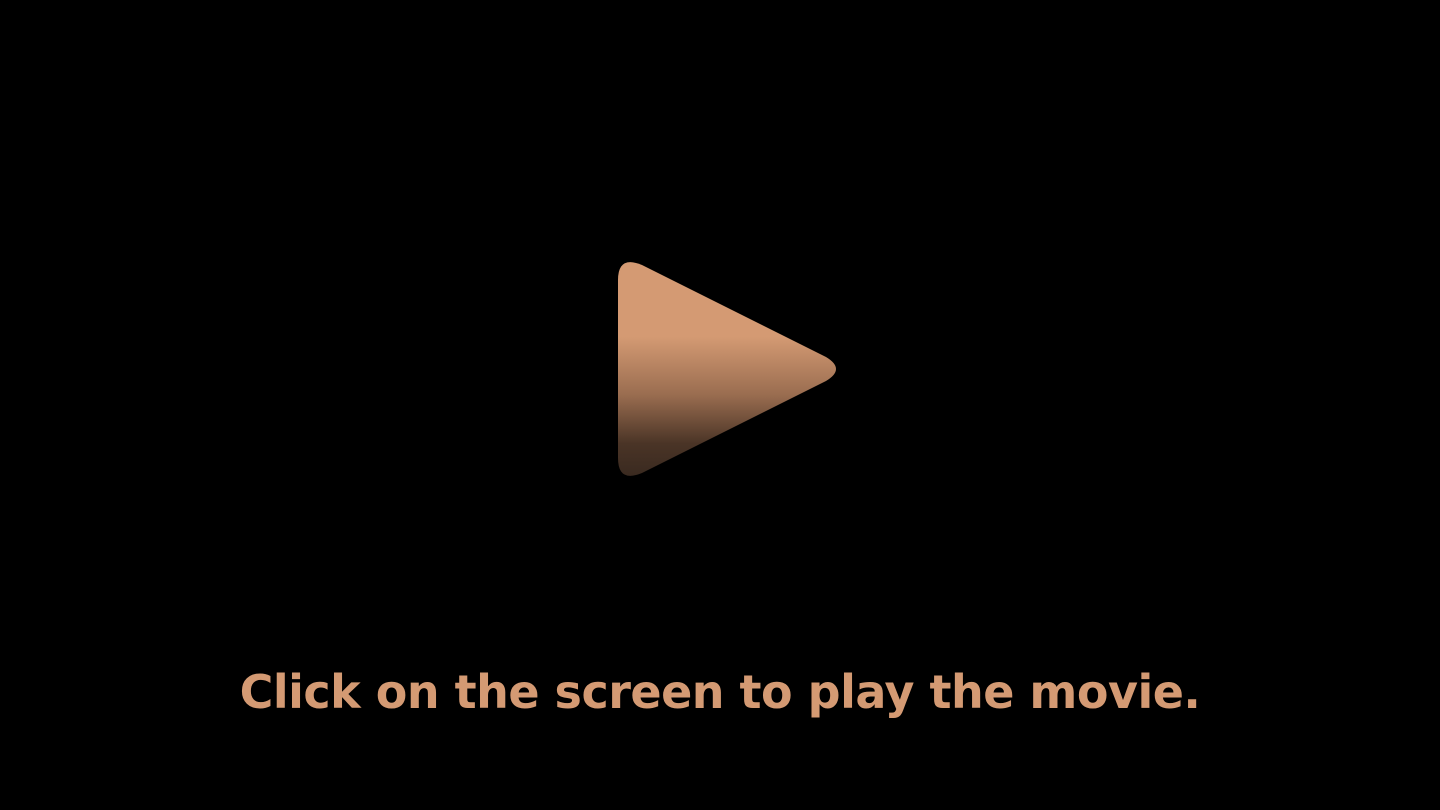 Image resolution: width=1440 pixels, height=810 pixels. I want to click on play-triangle-icon, so click(727, 369).